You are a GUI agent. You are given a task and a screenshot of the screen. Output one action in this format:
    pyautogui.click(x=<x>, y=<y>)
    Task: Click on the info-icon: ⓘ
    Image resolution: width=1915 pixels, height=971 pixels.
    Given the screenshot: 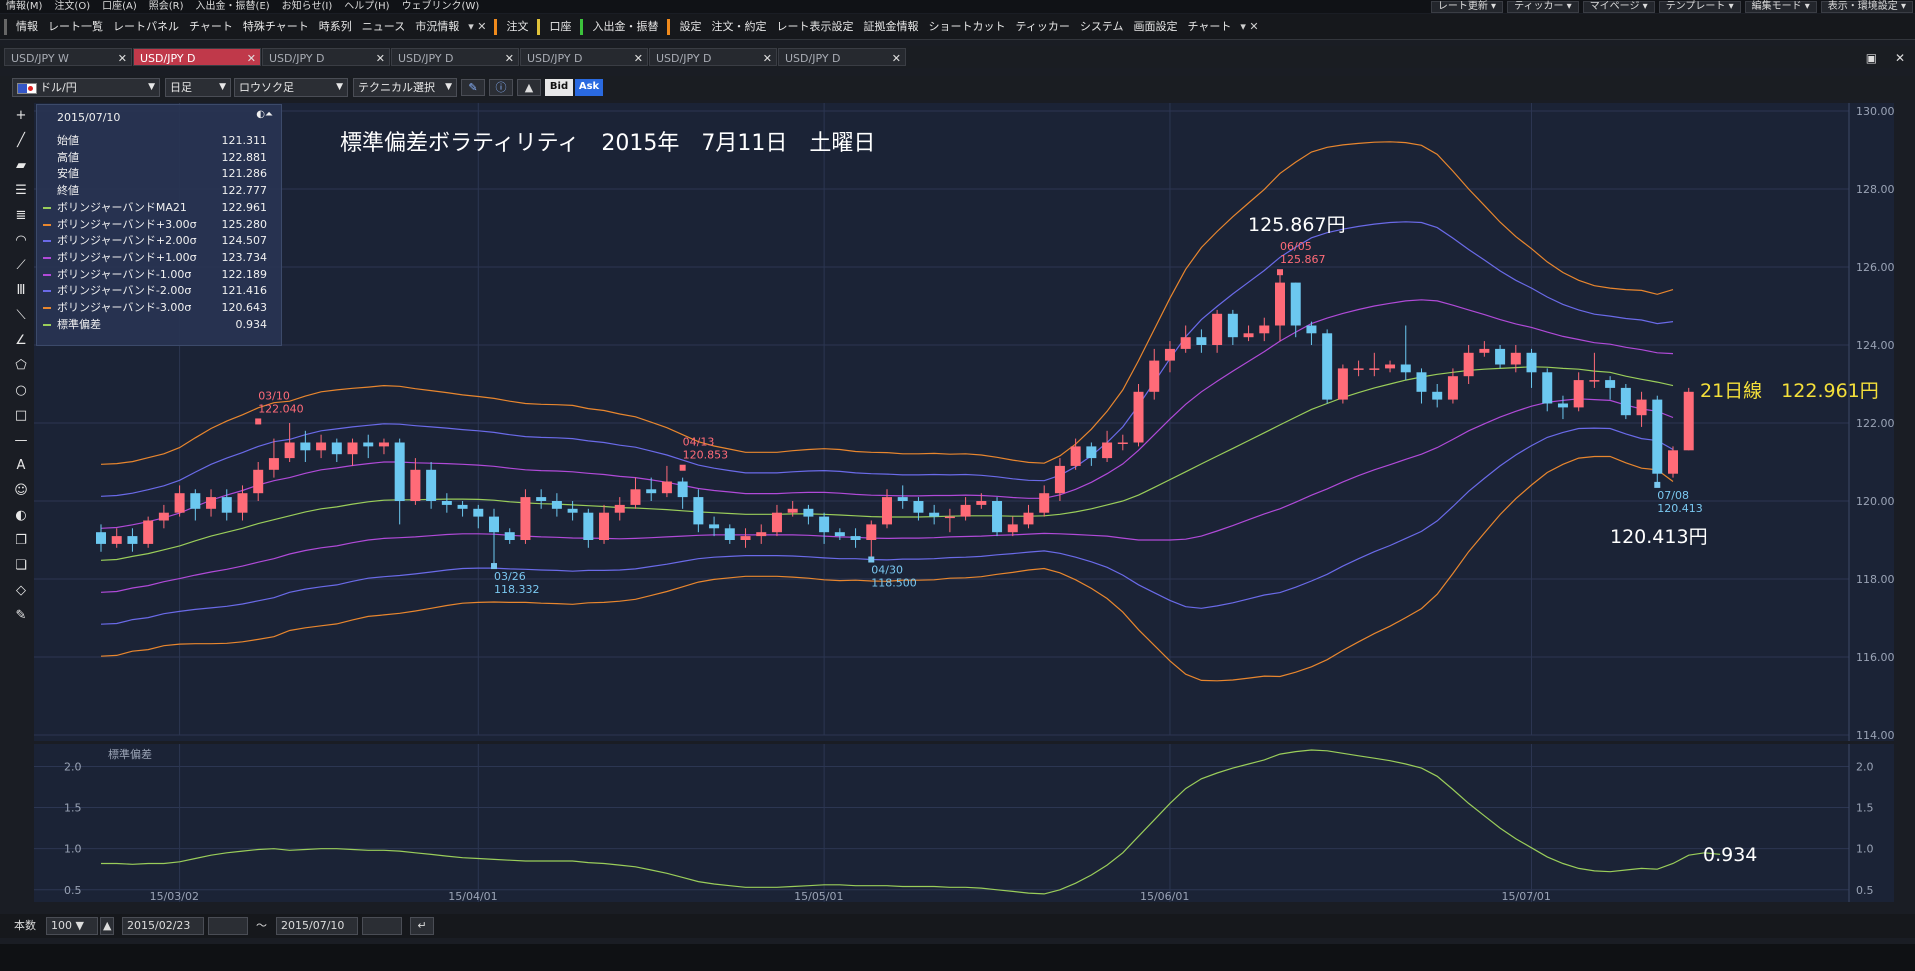 What is the action you would take?
    pyautogui.click(x=501, y=87)
    